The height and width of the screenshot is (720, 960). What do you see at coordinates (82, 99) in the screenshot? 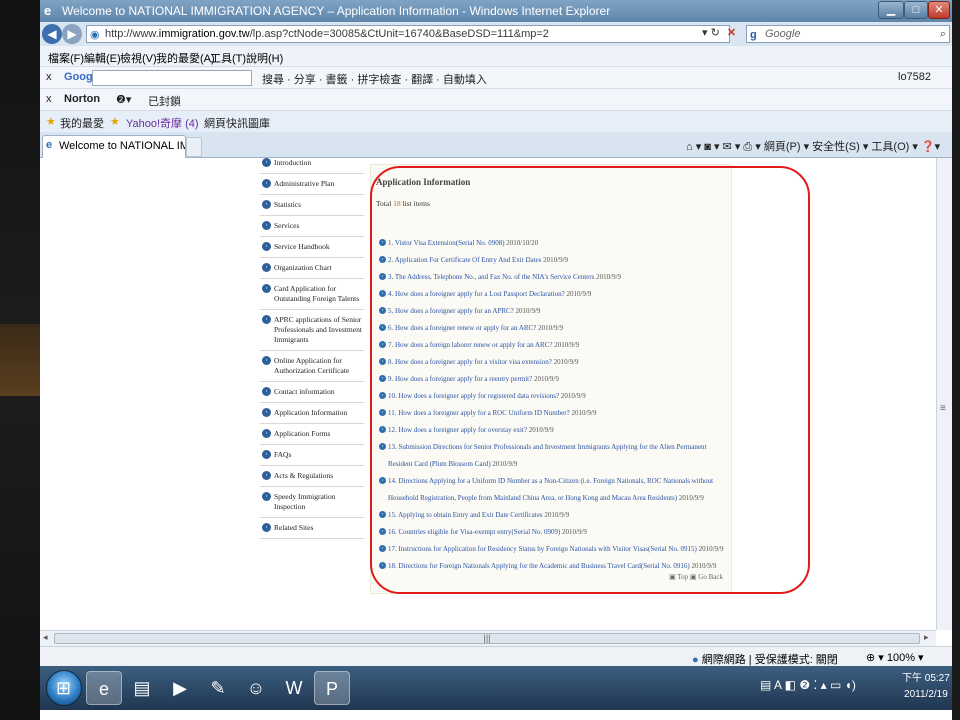
I see `norton-label: Norton` at bounding box center [82, 99].